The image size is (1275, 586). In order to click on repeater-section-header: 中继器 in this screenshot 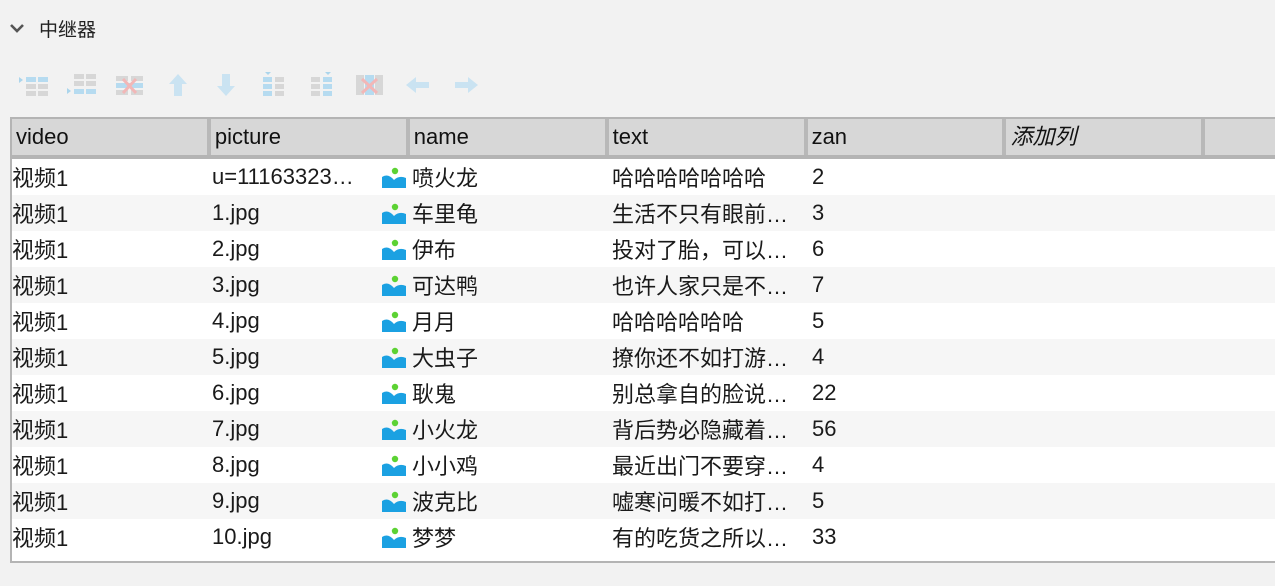, I will do `click(48, 28)`.